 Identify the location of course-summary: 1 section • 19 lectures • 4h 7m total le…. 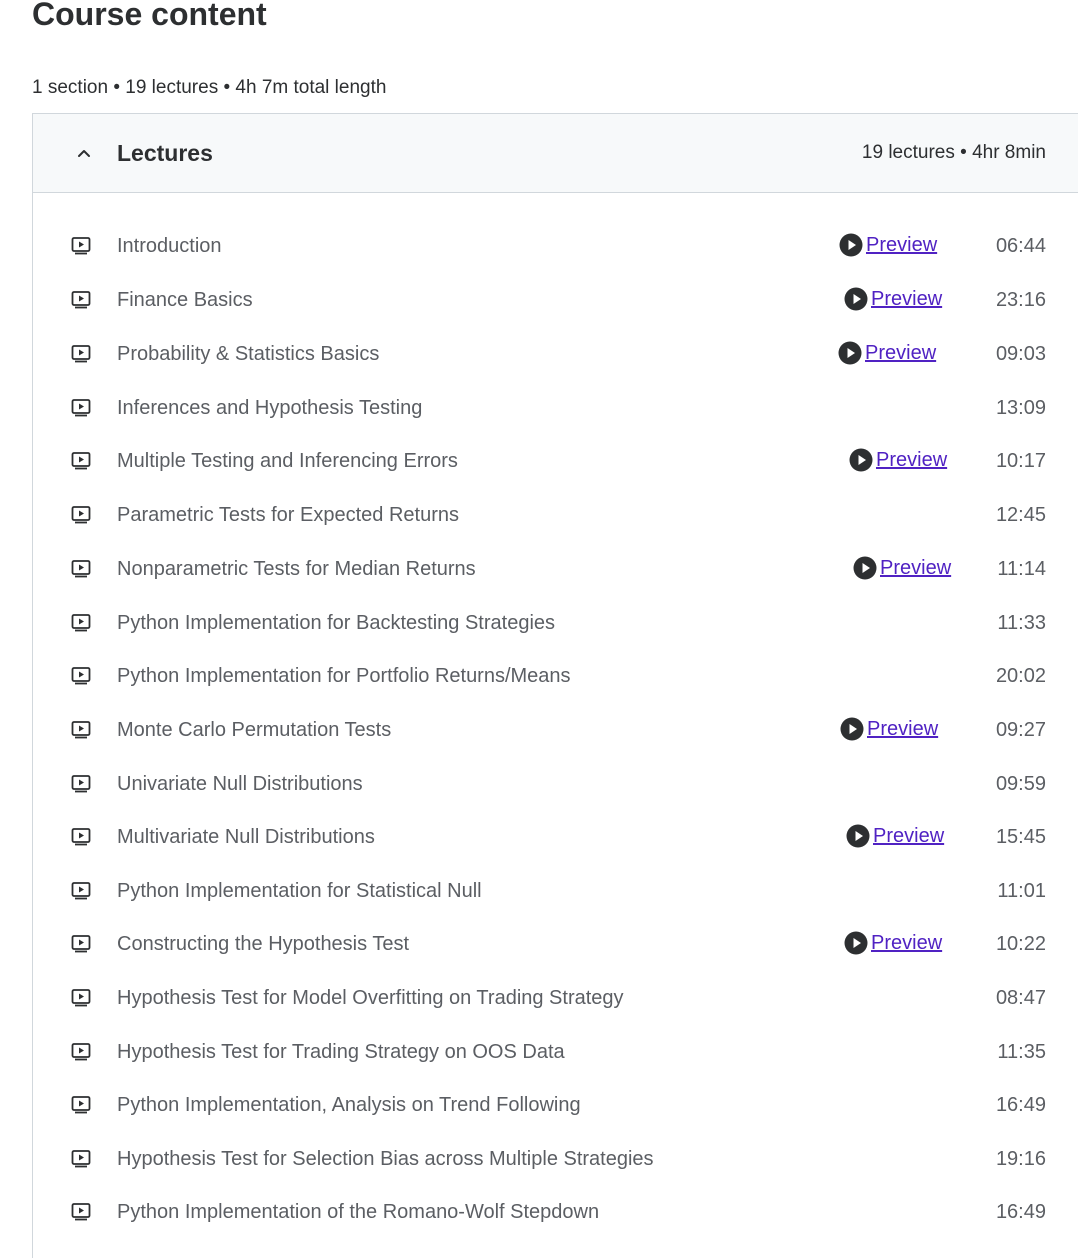
(209, 87).